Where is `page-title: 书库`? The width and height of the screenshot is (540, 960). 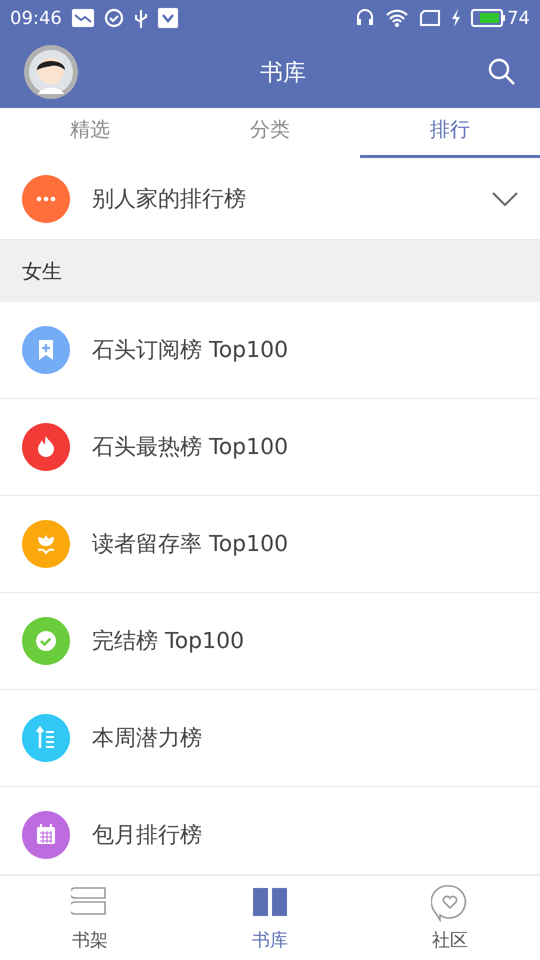
page-title: 书库 is located at coordinates (283, 73).